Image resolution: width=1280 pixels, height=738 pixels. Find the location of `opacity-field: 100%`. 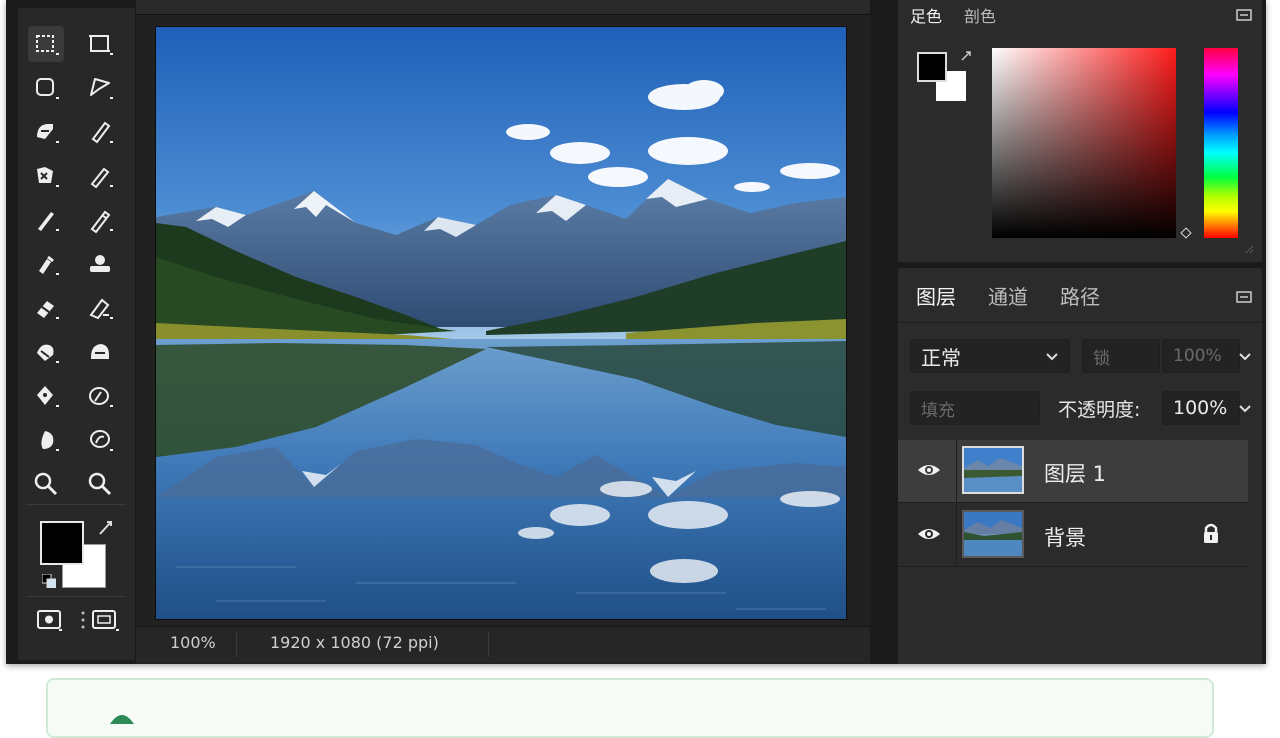

opacity-field: 100% is located at coordinates (1201, 408).